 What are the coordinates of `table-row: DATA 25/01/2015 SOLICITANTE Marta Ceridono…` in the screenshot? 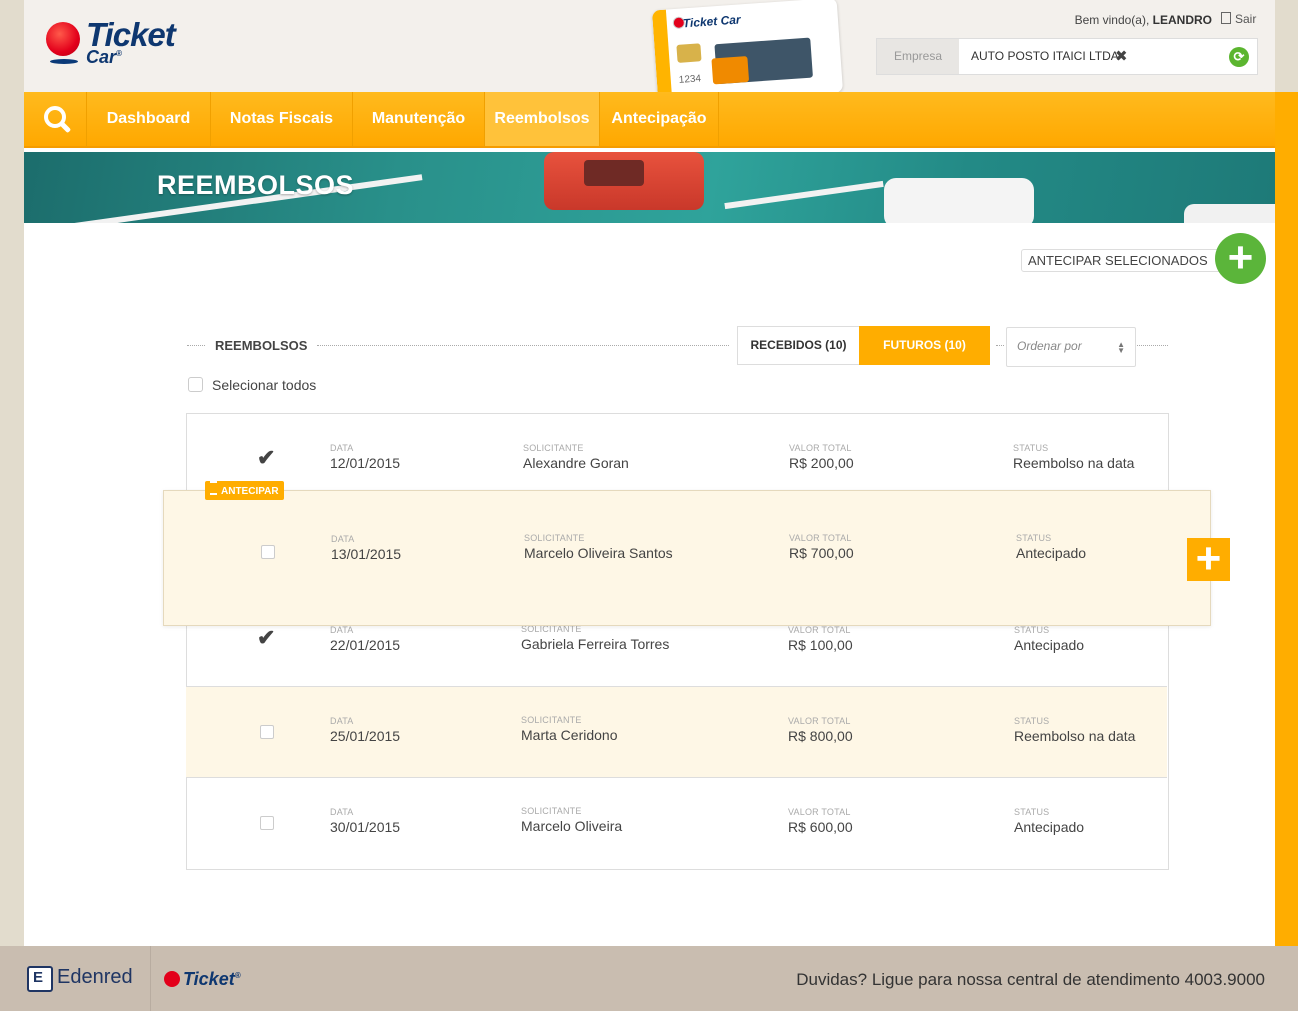 It's located at (676, 732).